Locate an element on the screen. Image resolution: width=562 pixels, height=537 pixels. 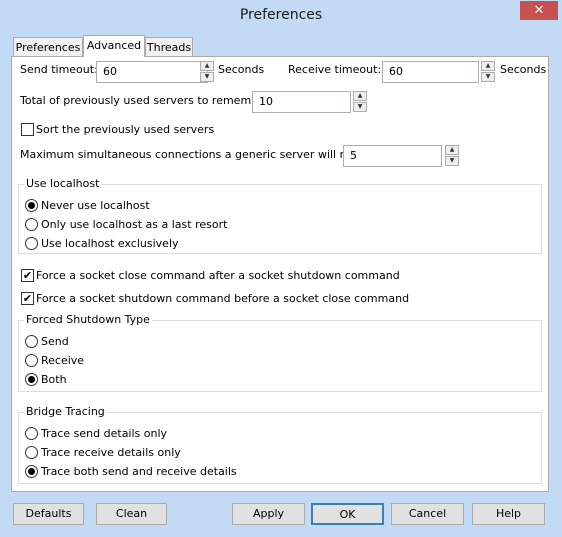
servers-remember-input: 10 is located at coordinates (301, 102).